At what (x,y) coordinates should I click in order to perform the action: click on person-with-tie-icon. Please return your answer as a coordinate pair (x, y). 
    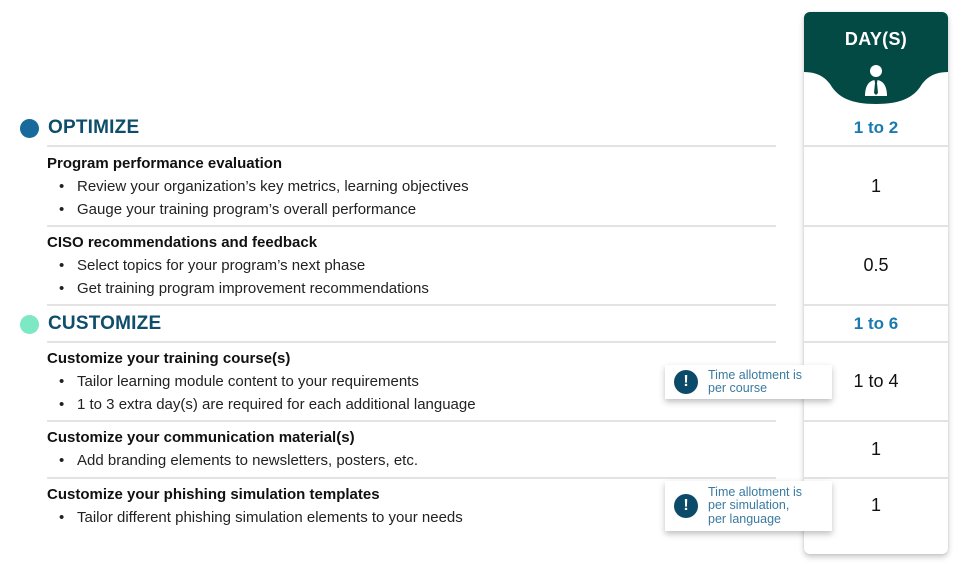
    Looking at the image, I should click on (876, 80).